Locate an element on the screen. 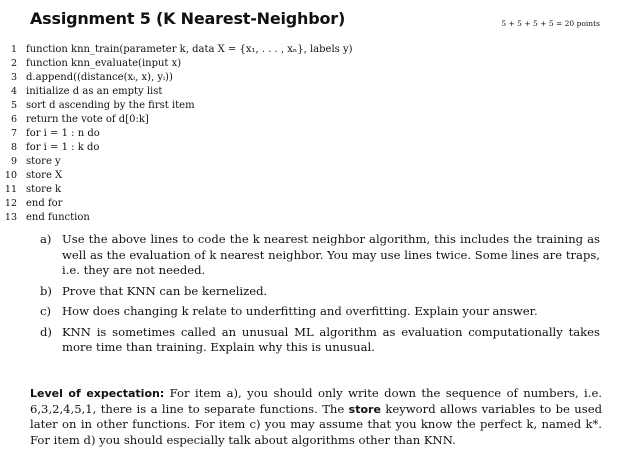 The image size is (617, 465). store-keyword: store is located at coordinates (364, 409).